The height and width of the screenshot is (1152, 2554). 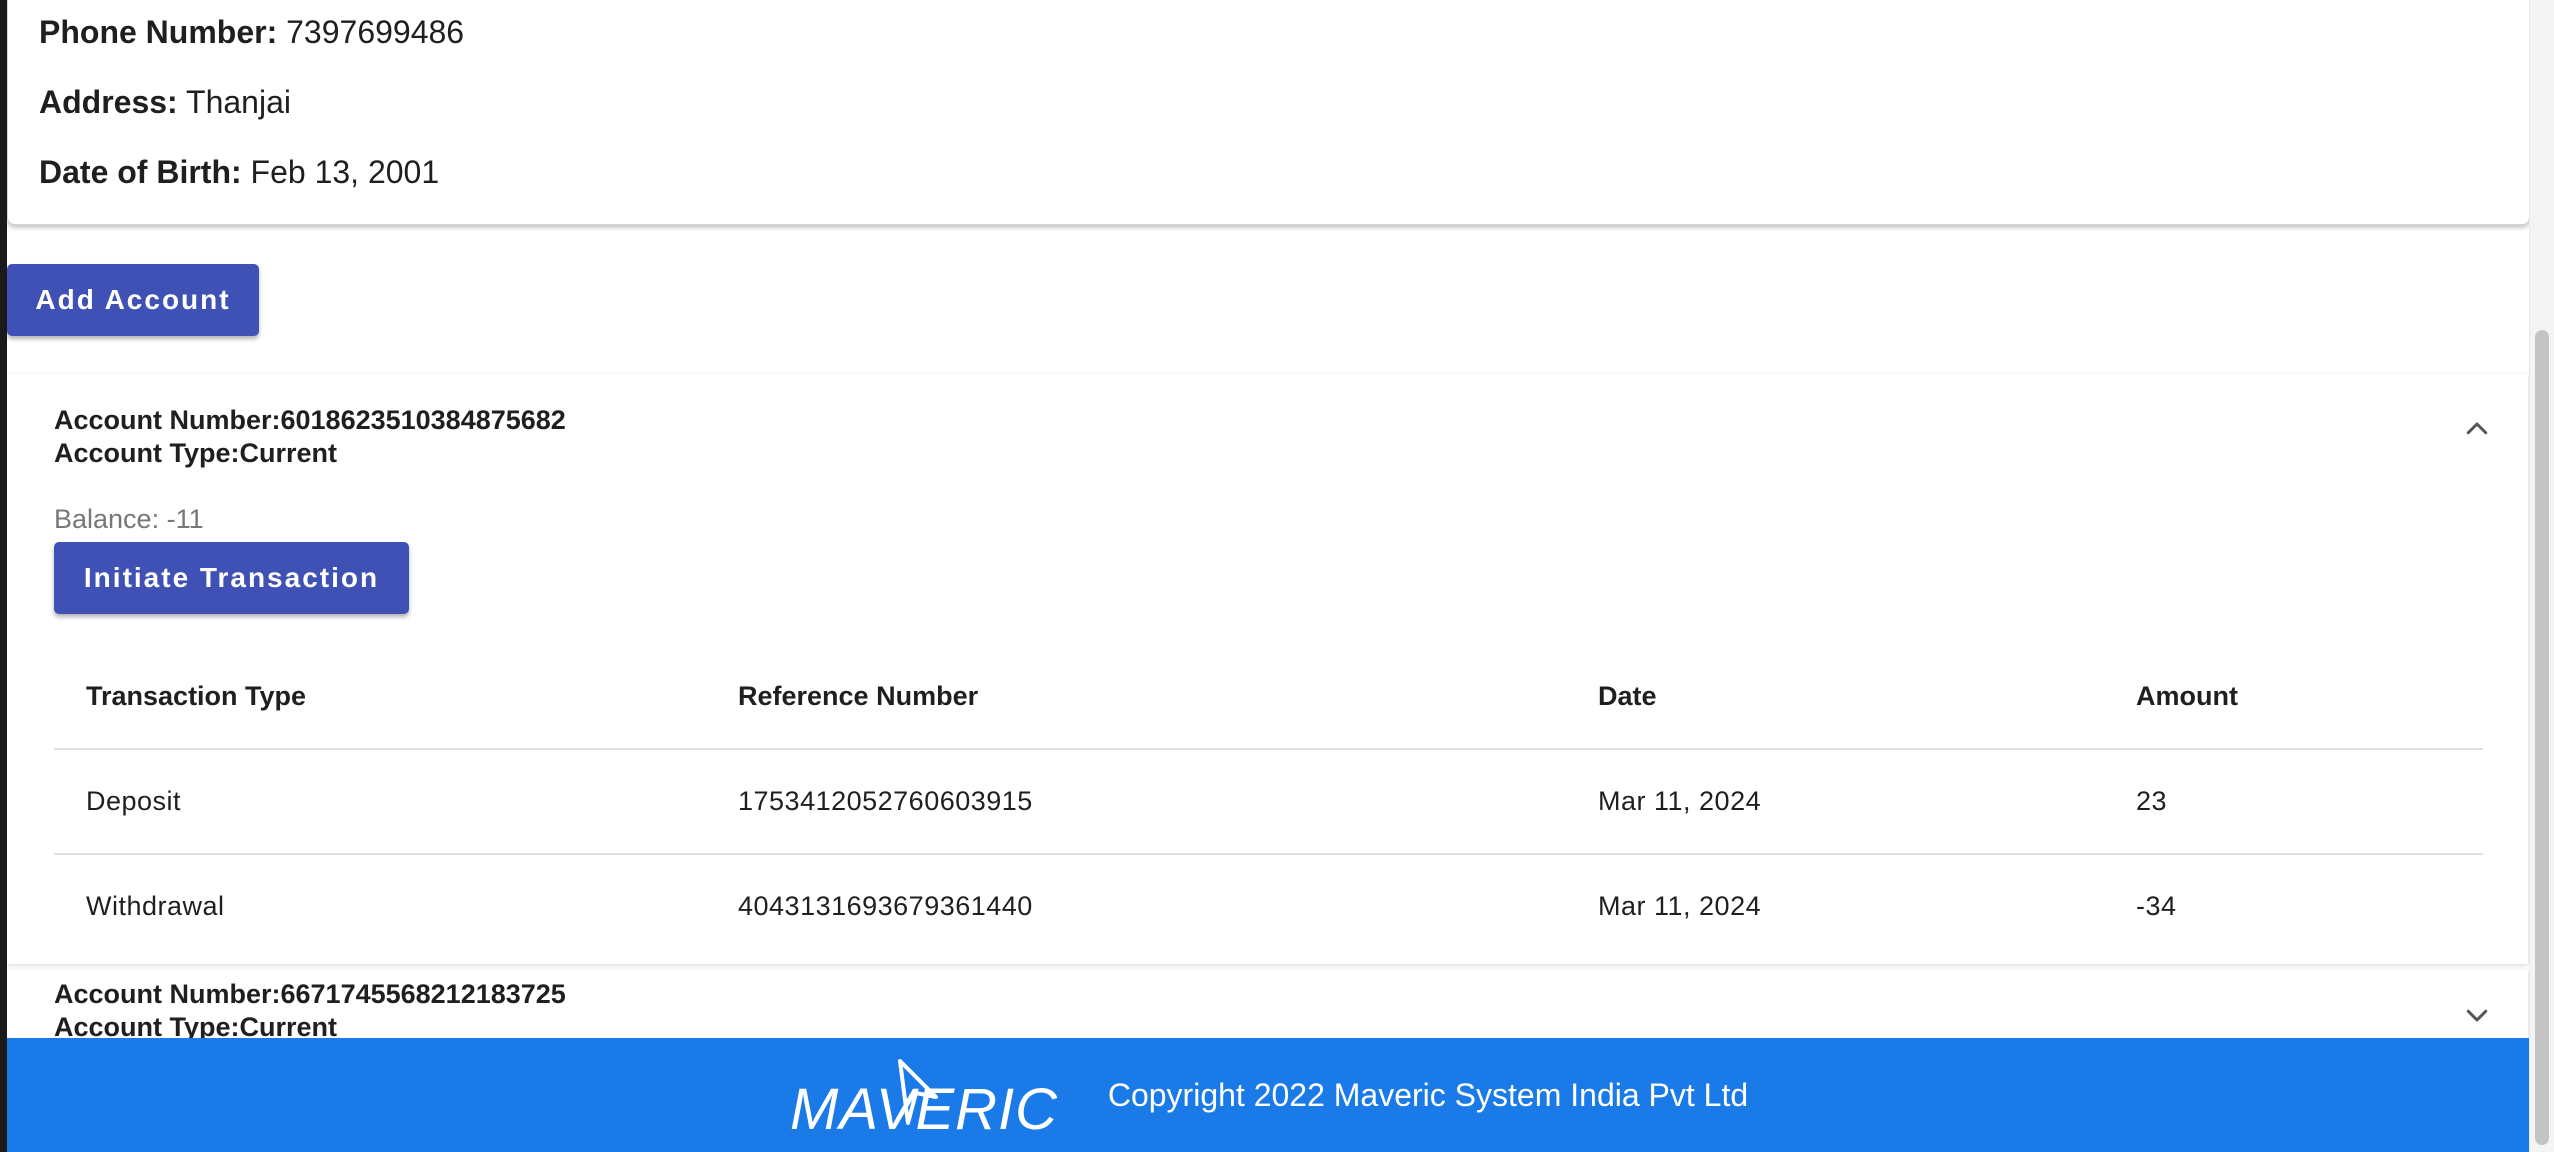 I want to click on vertical-scrollbar, so click(x=2541, y=576).